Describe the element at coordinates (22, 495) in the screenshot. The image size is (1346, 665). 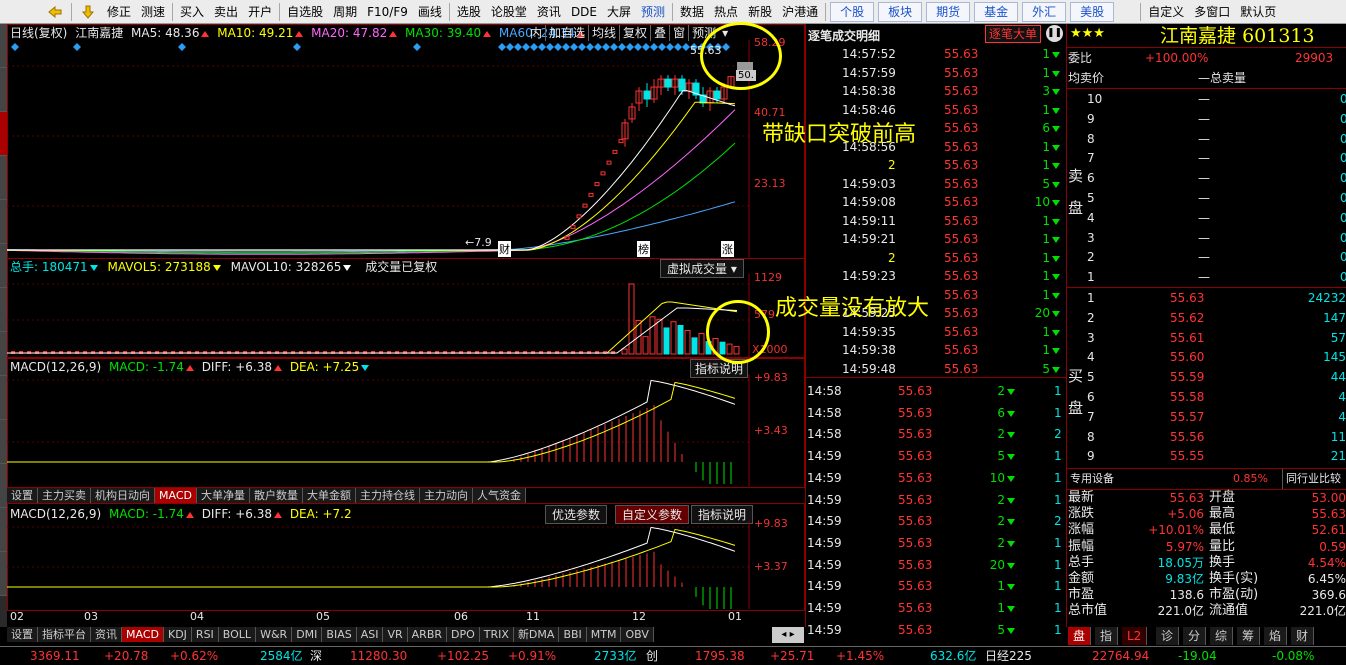
I see `indicator-tab-0: 设置` at that location.